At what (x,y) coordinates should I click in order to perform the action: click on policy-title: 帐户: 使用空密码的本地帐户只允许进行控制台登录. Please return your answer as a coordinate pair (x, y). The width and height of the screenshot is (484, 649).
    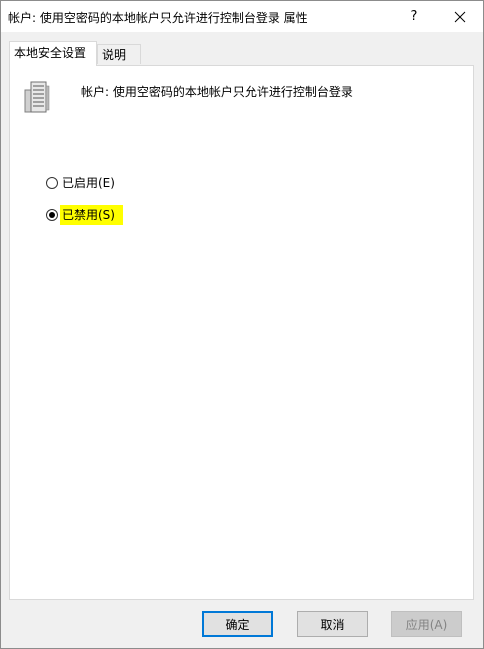
    Looking at the image, I should click on (217, 92).